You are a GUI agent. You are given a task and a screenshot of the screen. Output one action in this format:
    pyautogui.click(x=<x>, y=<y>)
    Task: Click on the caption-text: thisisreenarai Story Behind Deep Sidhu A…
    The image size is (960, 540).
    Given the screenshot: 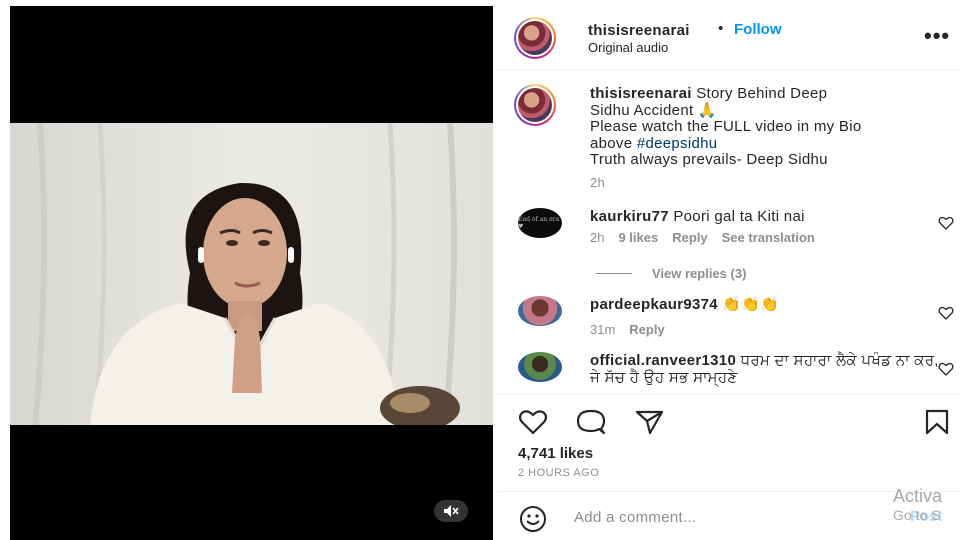 What is the action you would take?
    pyautogui.click(x=765, y=138)
    